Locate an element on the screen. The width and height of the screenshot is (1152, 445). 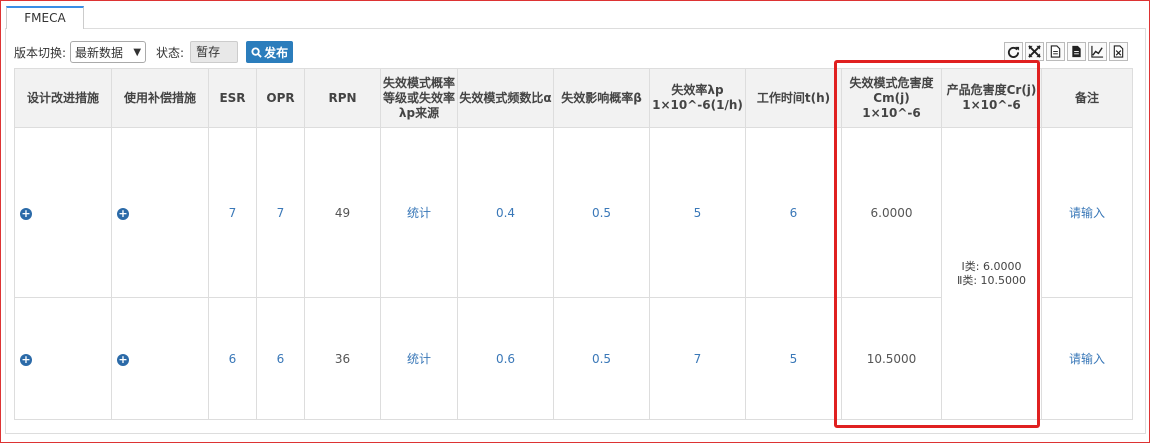
col-effect-probability: 失效影响概率β is located at coordinates (601, 98).